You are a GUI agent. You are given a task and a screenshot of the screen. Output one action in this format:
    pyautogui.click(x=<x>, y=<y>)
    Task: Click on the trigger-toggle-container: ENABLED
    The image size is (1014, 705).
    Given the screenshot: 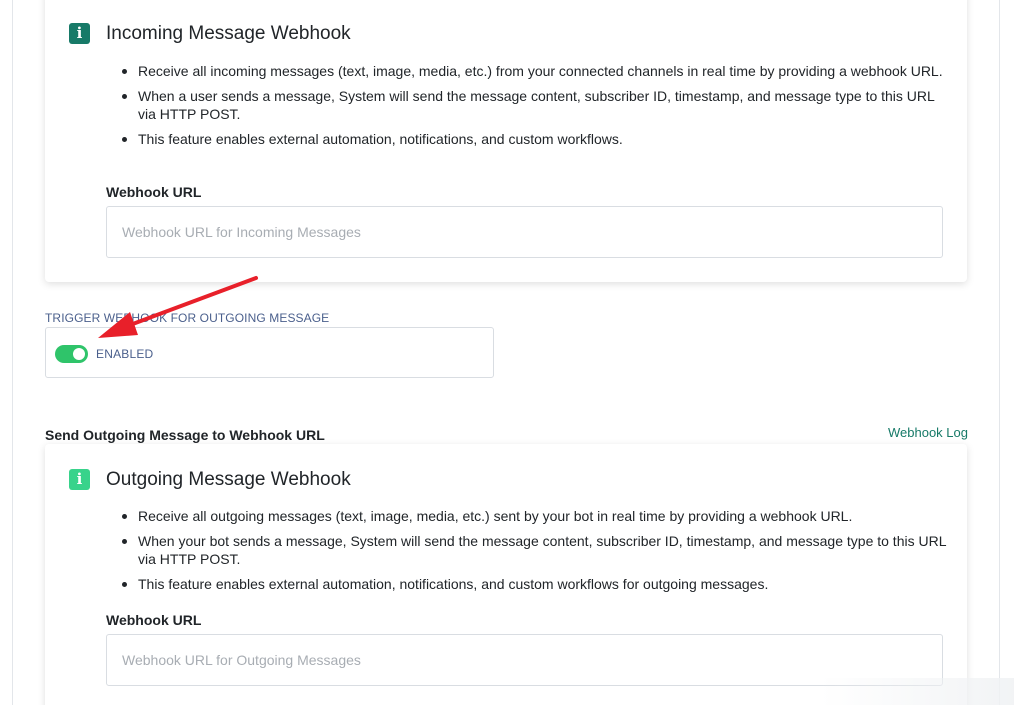 What is the action you would take?
    pyautogui.click(x=269, y=352)
    